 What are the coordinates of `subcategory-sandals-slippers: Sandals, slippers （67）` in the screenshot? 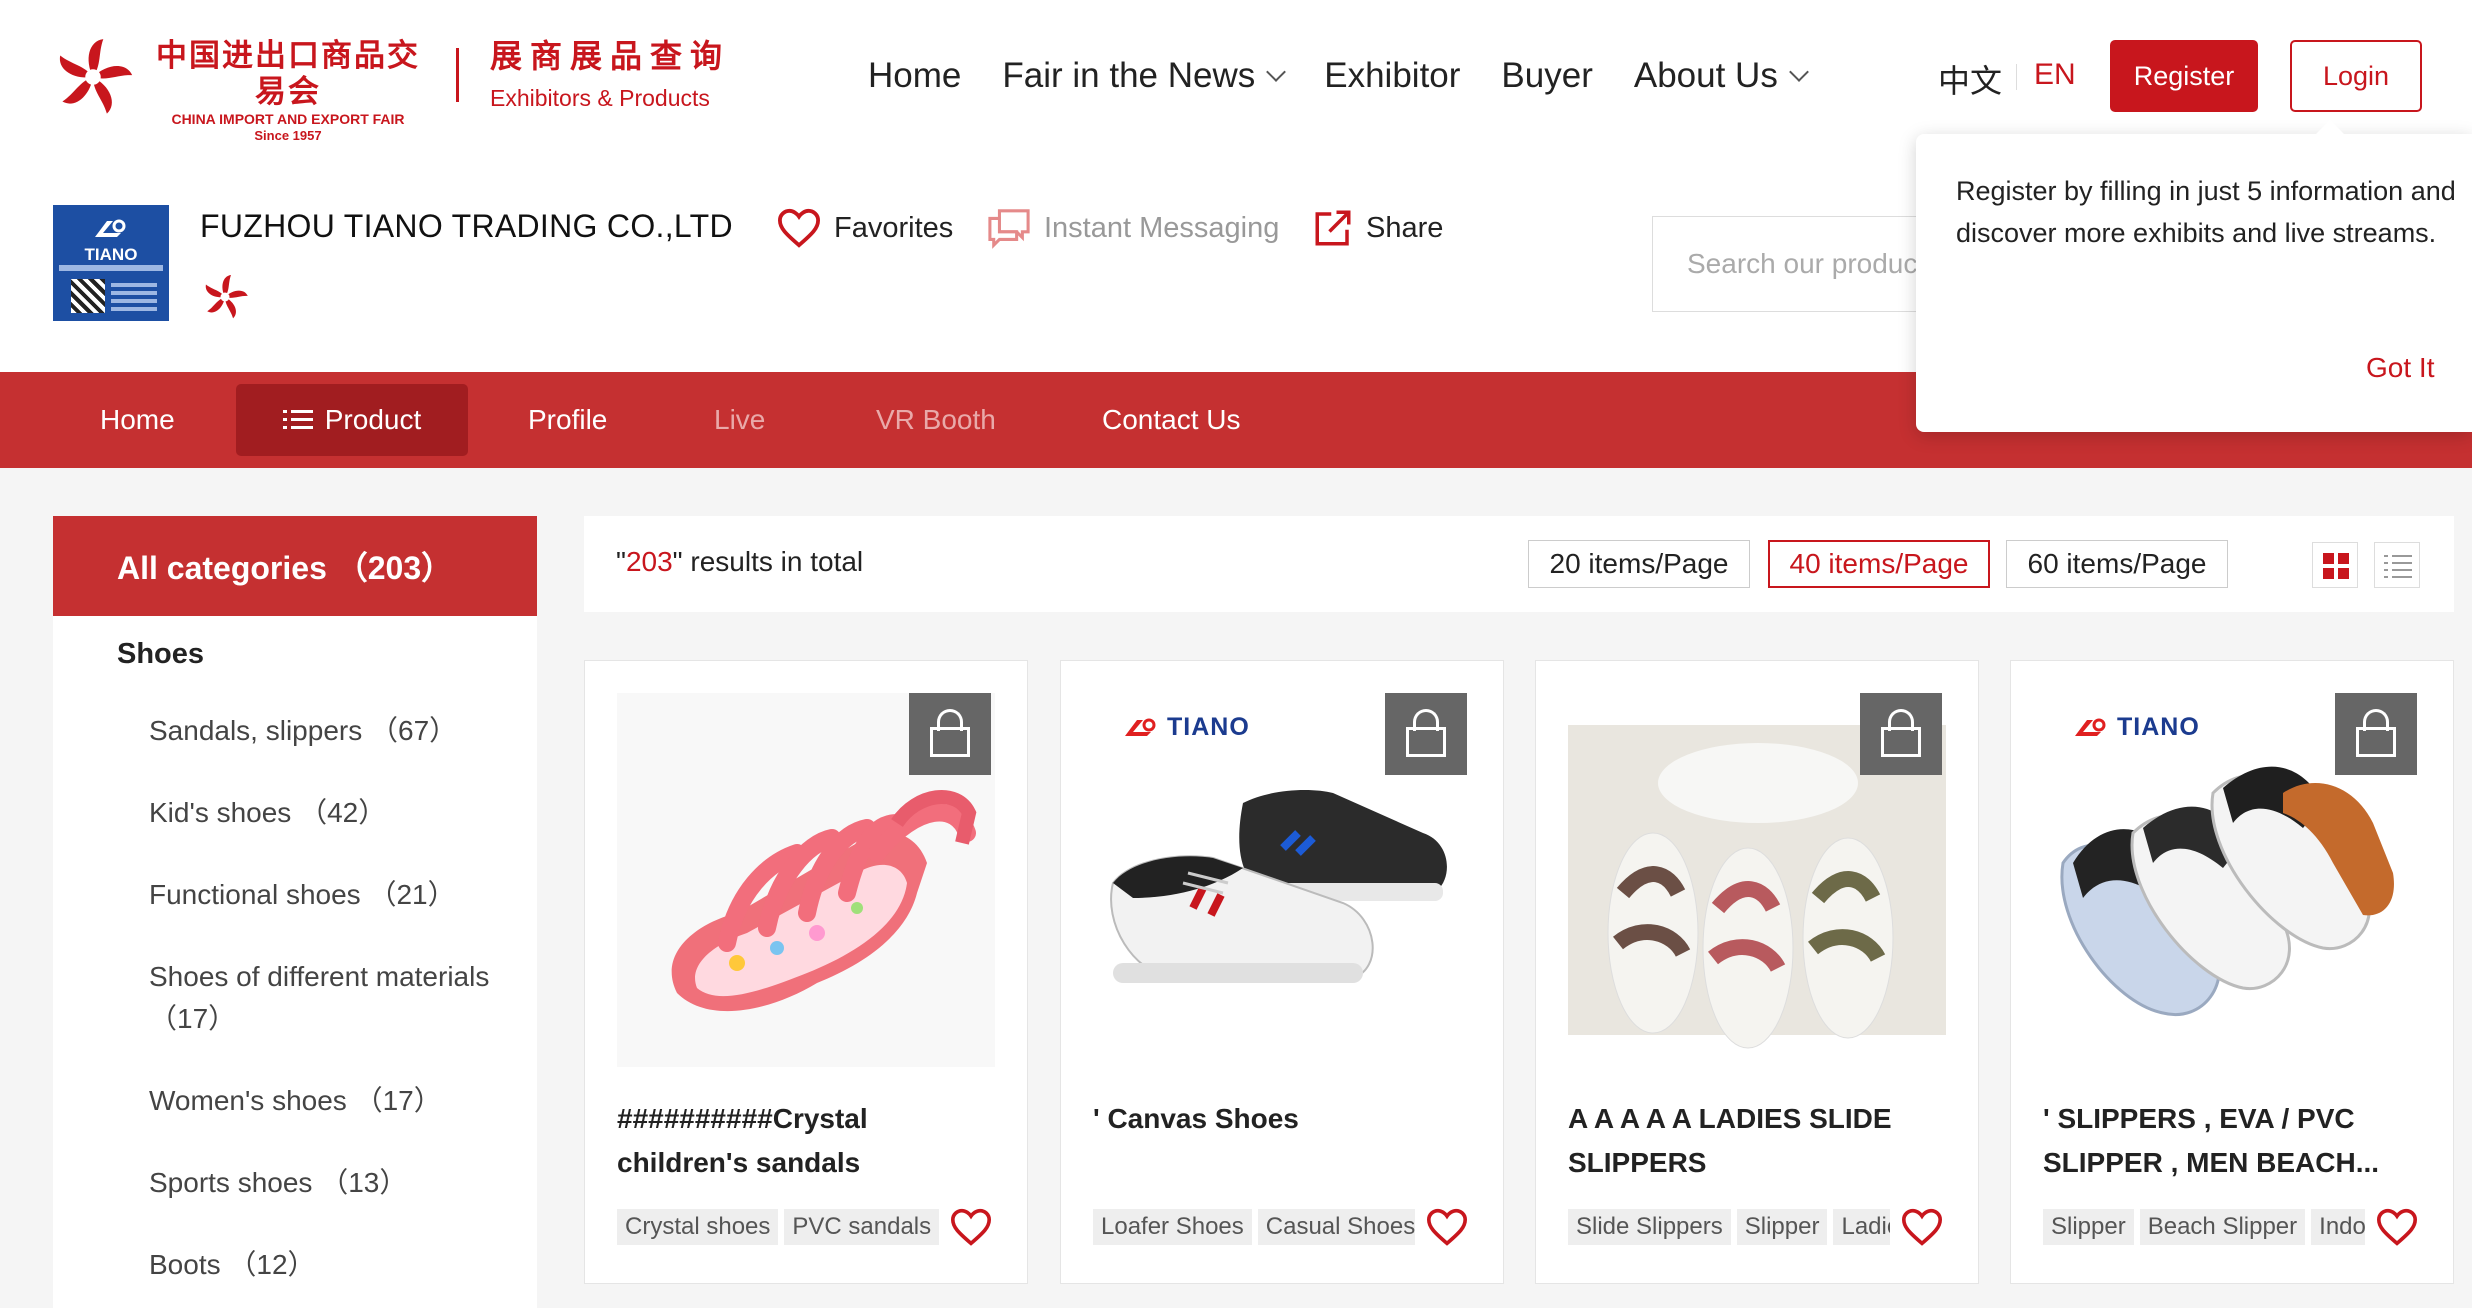 It's located at (303, 731).